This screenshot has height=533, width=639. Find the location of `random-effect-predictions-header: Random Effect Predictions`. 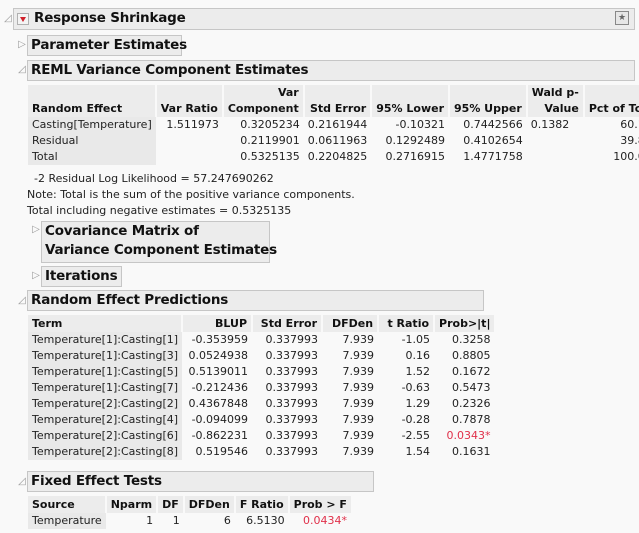

random-effect-predictions-header: Random Effect Predictions is located at coordinates (255, 300).